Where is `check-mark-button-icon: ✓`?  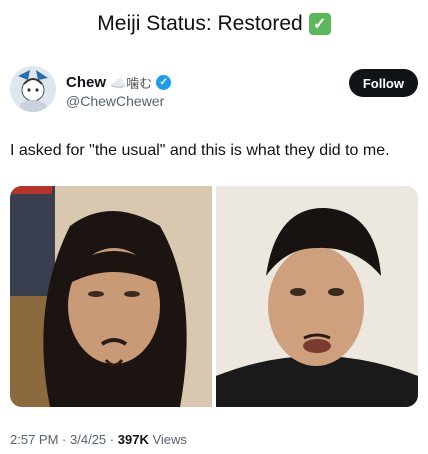 check-mark-button-icon: ✓ is located at coordinates (319, 24).